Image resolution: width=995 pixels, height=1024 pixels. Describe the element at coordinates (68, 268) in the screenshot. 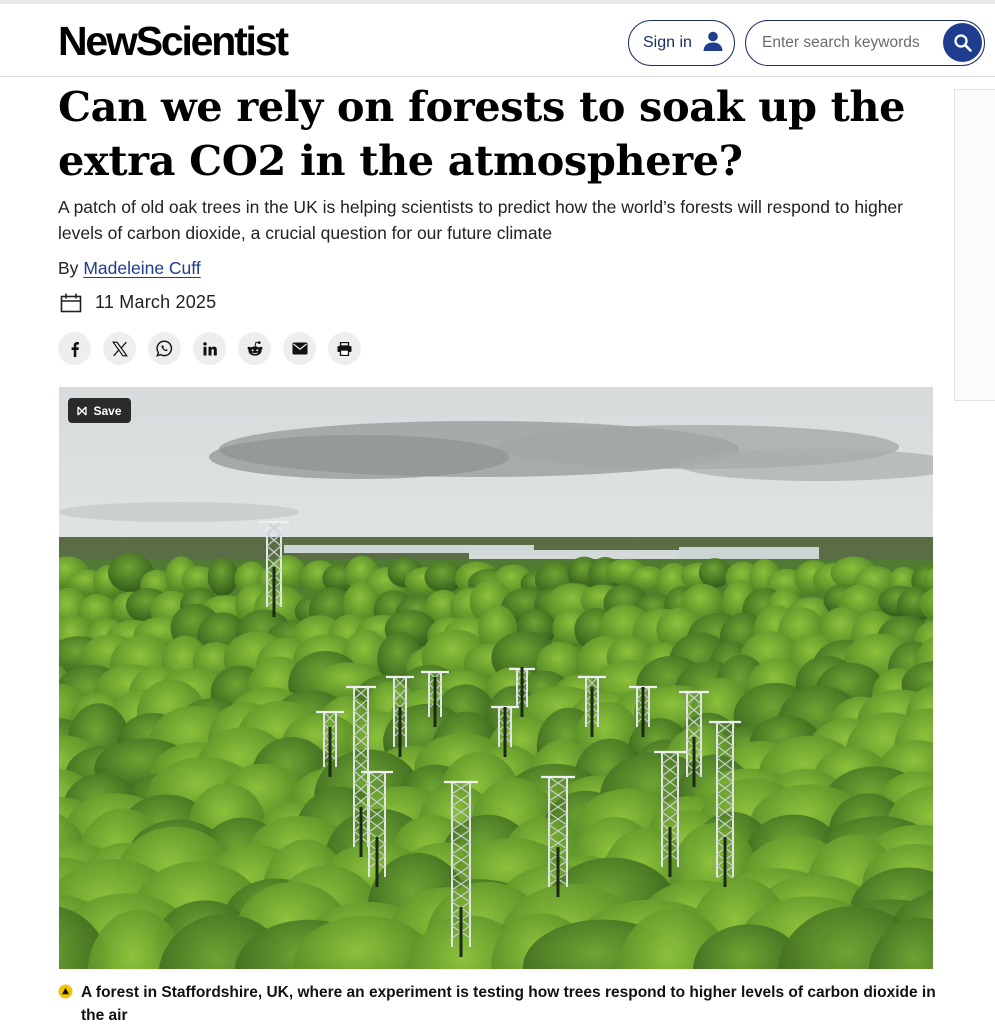

I see `byline-prefix: By` at that location.